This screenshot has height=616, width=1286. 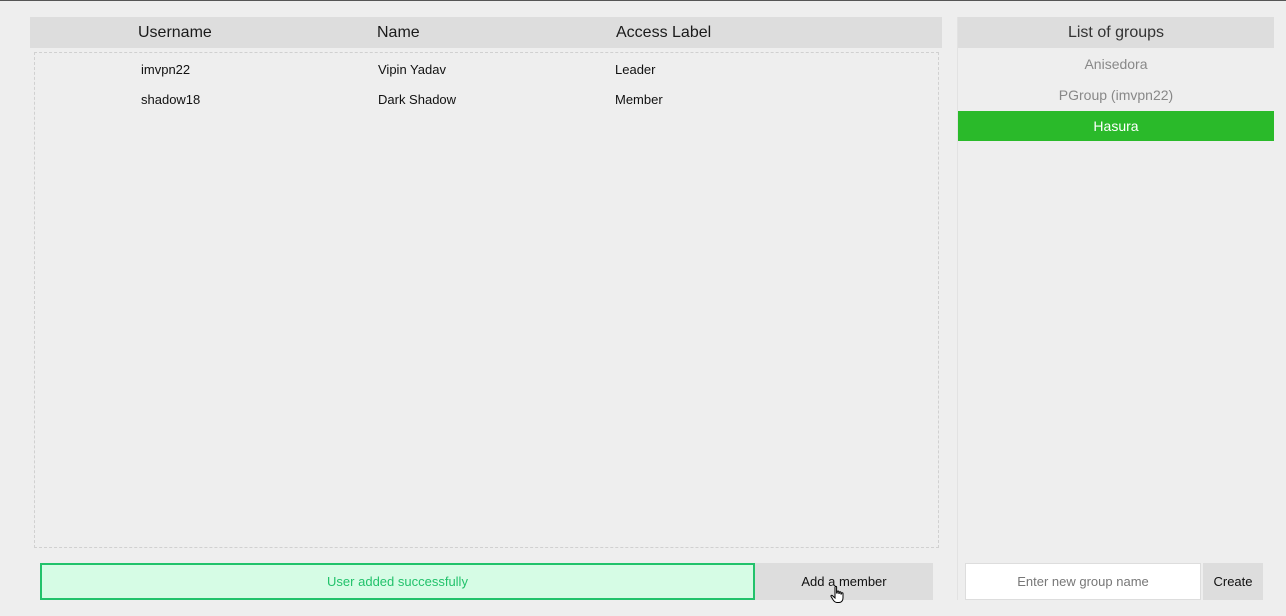 I want to click on cell-access-label: Leader, so click(x=635, y=69).